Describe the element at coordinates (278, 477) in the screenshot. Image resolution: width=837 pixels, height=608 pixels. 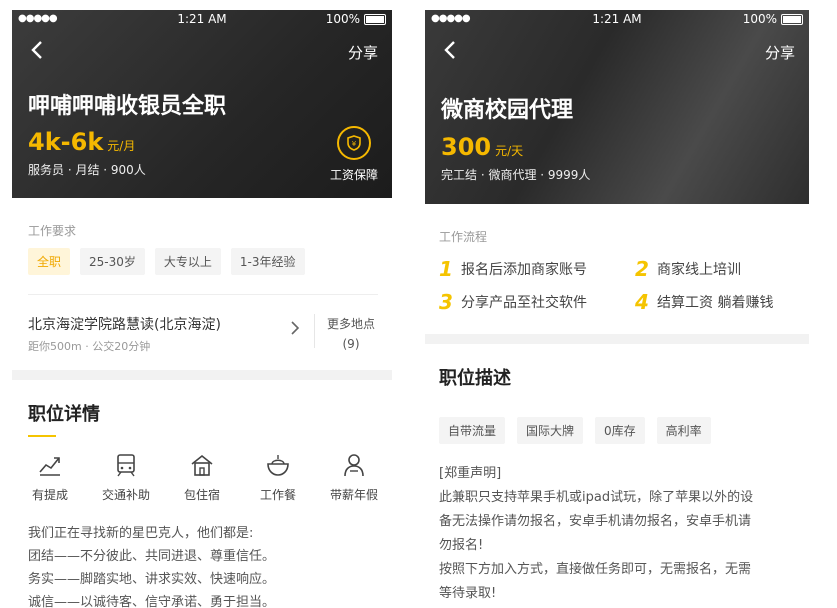
I see `benefit-item: 工作餐` at that location.